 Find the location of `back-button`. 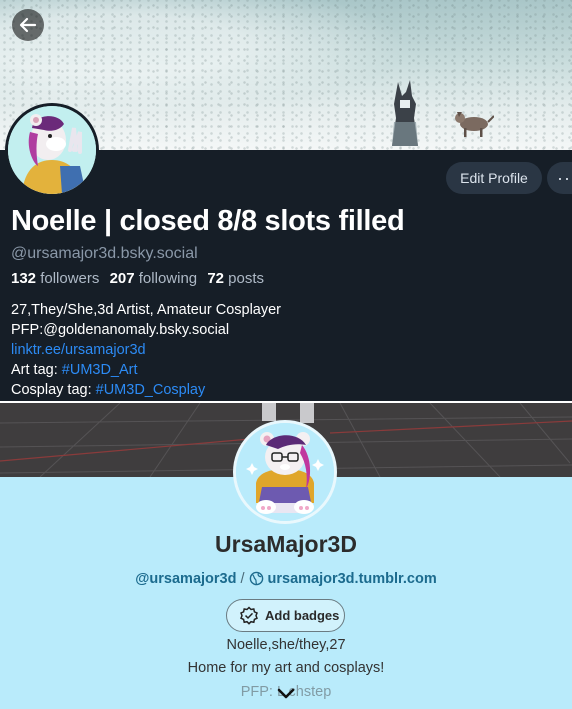

back-button is located at coordinates (28, 25).